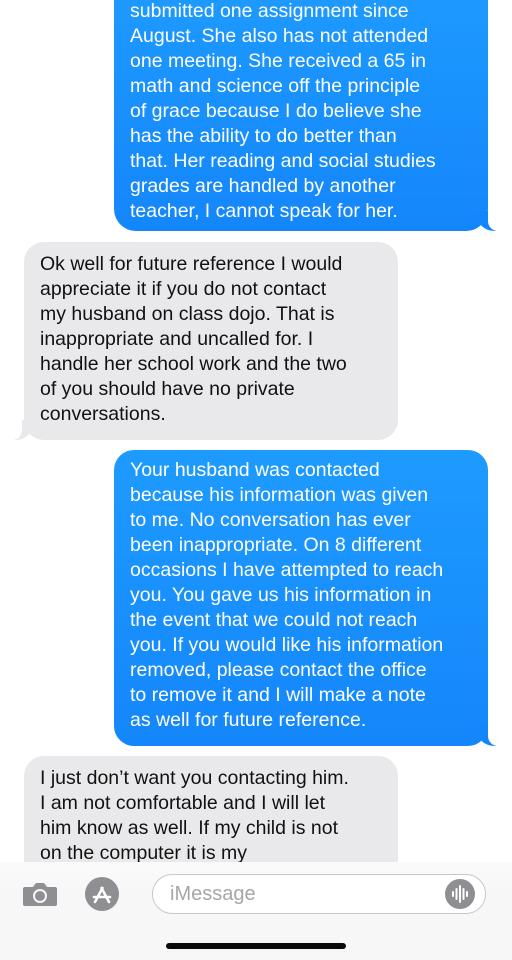  What do you see at coordinates (256, 946) in the screenshot?
I see `home-indicator` at bounding box center [256, 946].